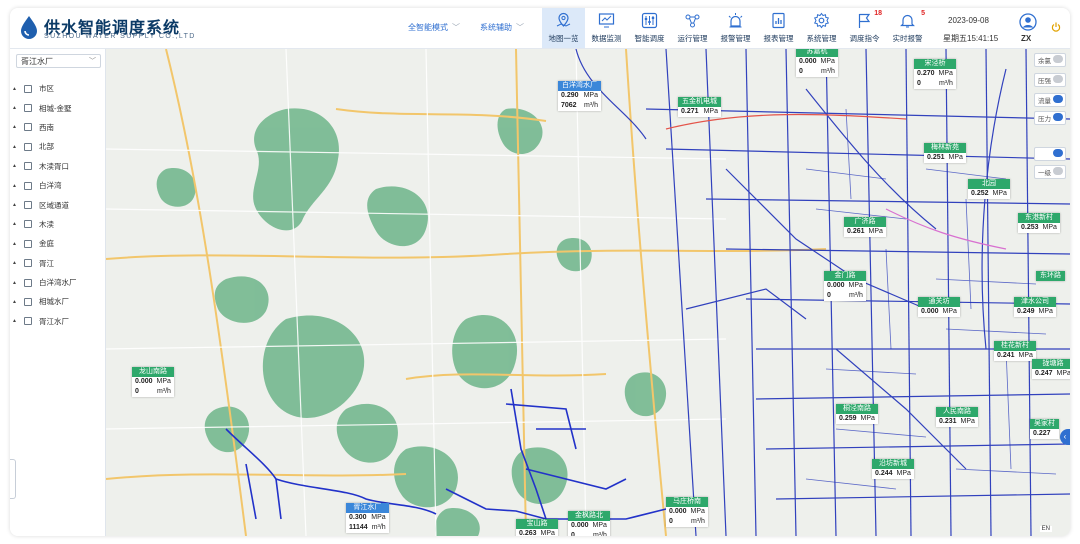 Image resolution: width=1080 pixels, height=544 pixels. I want to click on nav-dispatch-instruction: 18 调度指令, so click(864, 28).